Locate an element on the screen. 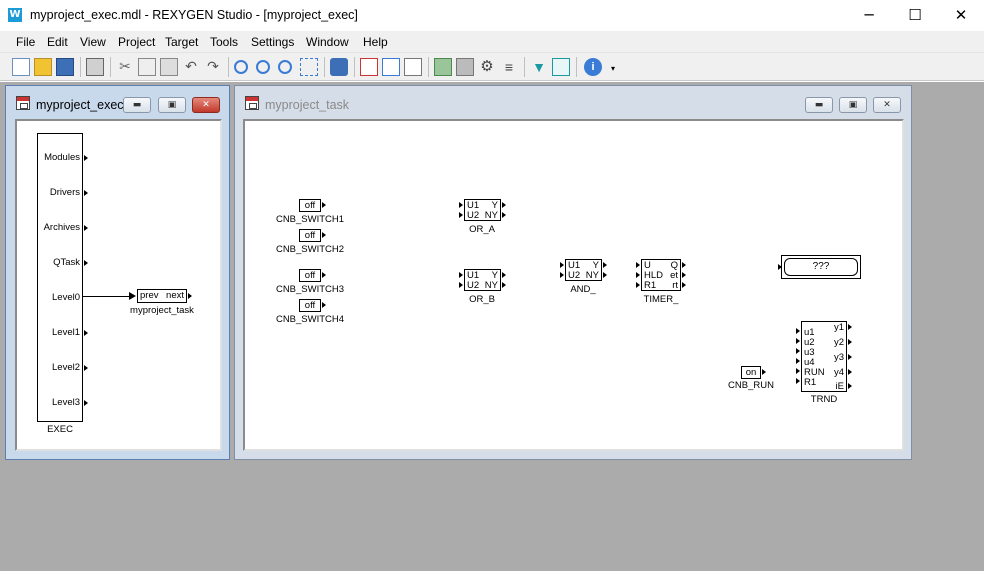 The image size is (984, 571). redo-icon: ↷ is located at coordinates (213, 67).